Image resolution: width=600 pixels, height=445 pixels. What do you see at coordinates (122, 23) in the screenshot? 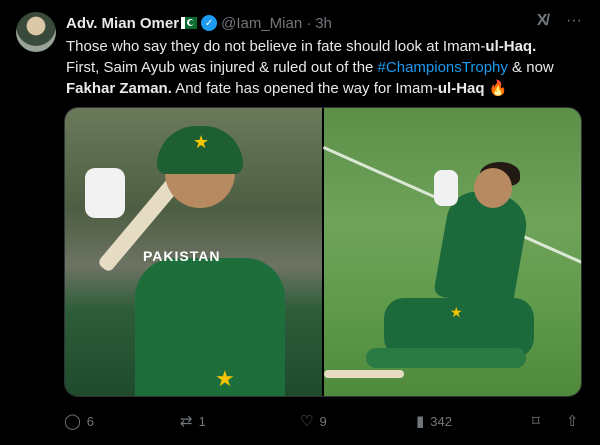
I see `author-name: Adv. Mian Omer` at bounding box center [122, 23].